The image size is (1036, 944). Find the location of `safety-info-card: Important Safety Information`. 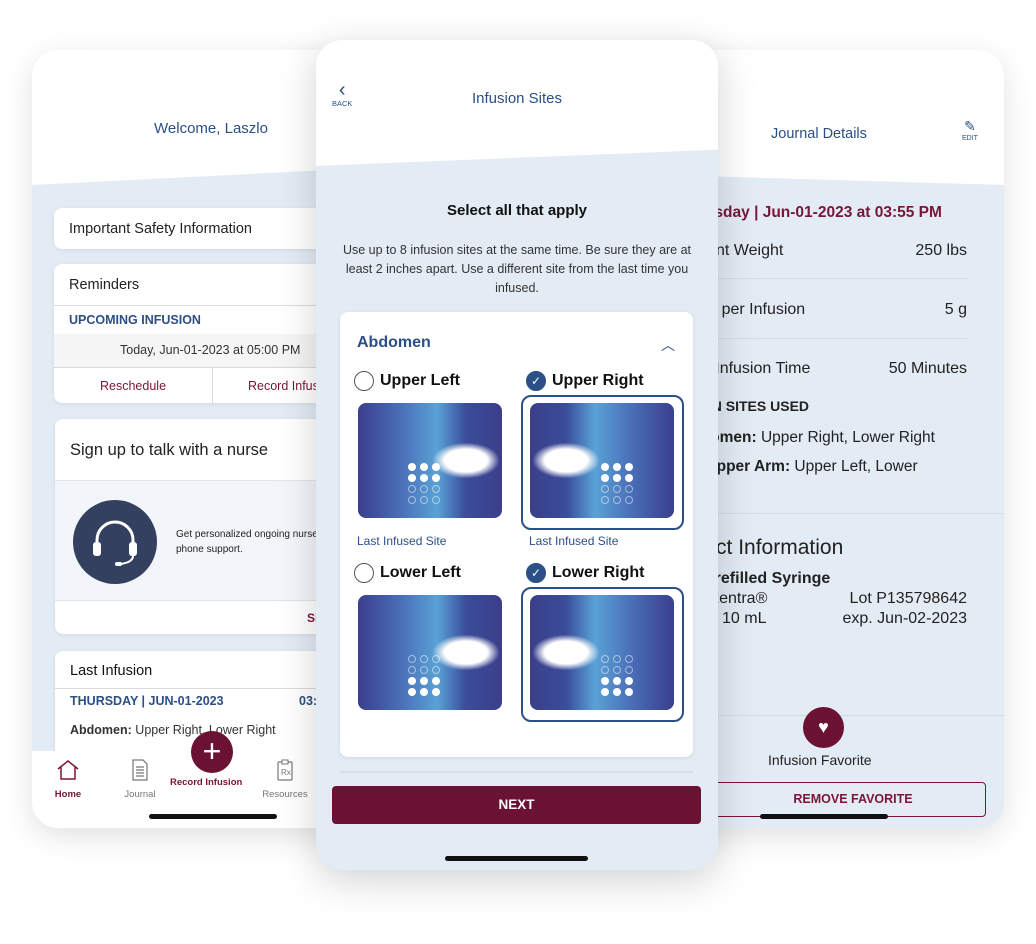

safety-info-card: Important Safety Information is located at coordinates (203, 228).